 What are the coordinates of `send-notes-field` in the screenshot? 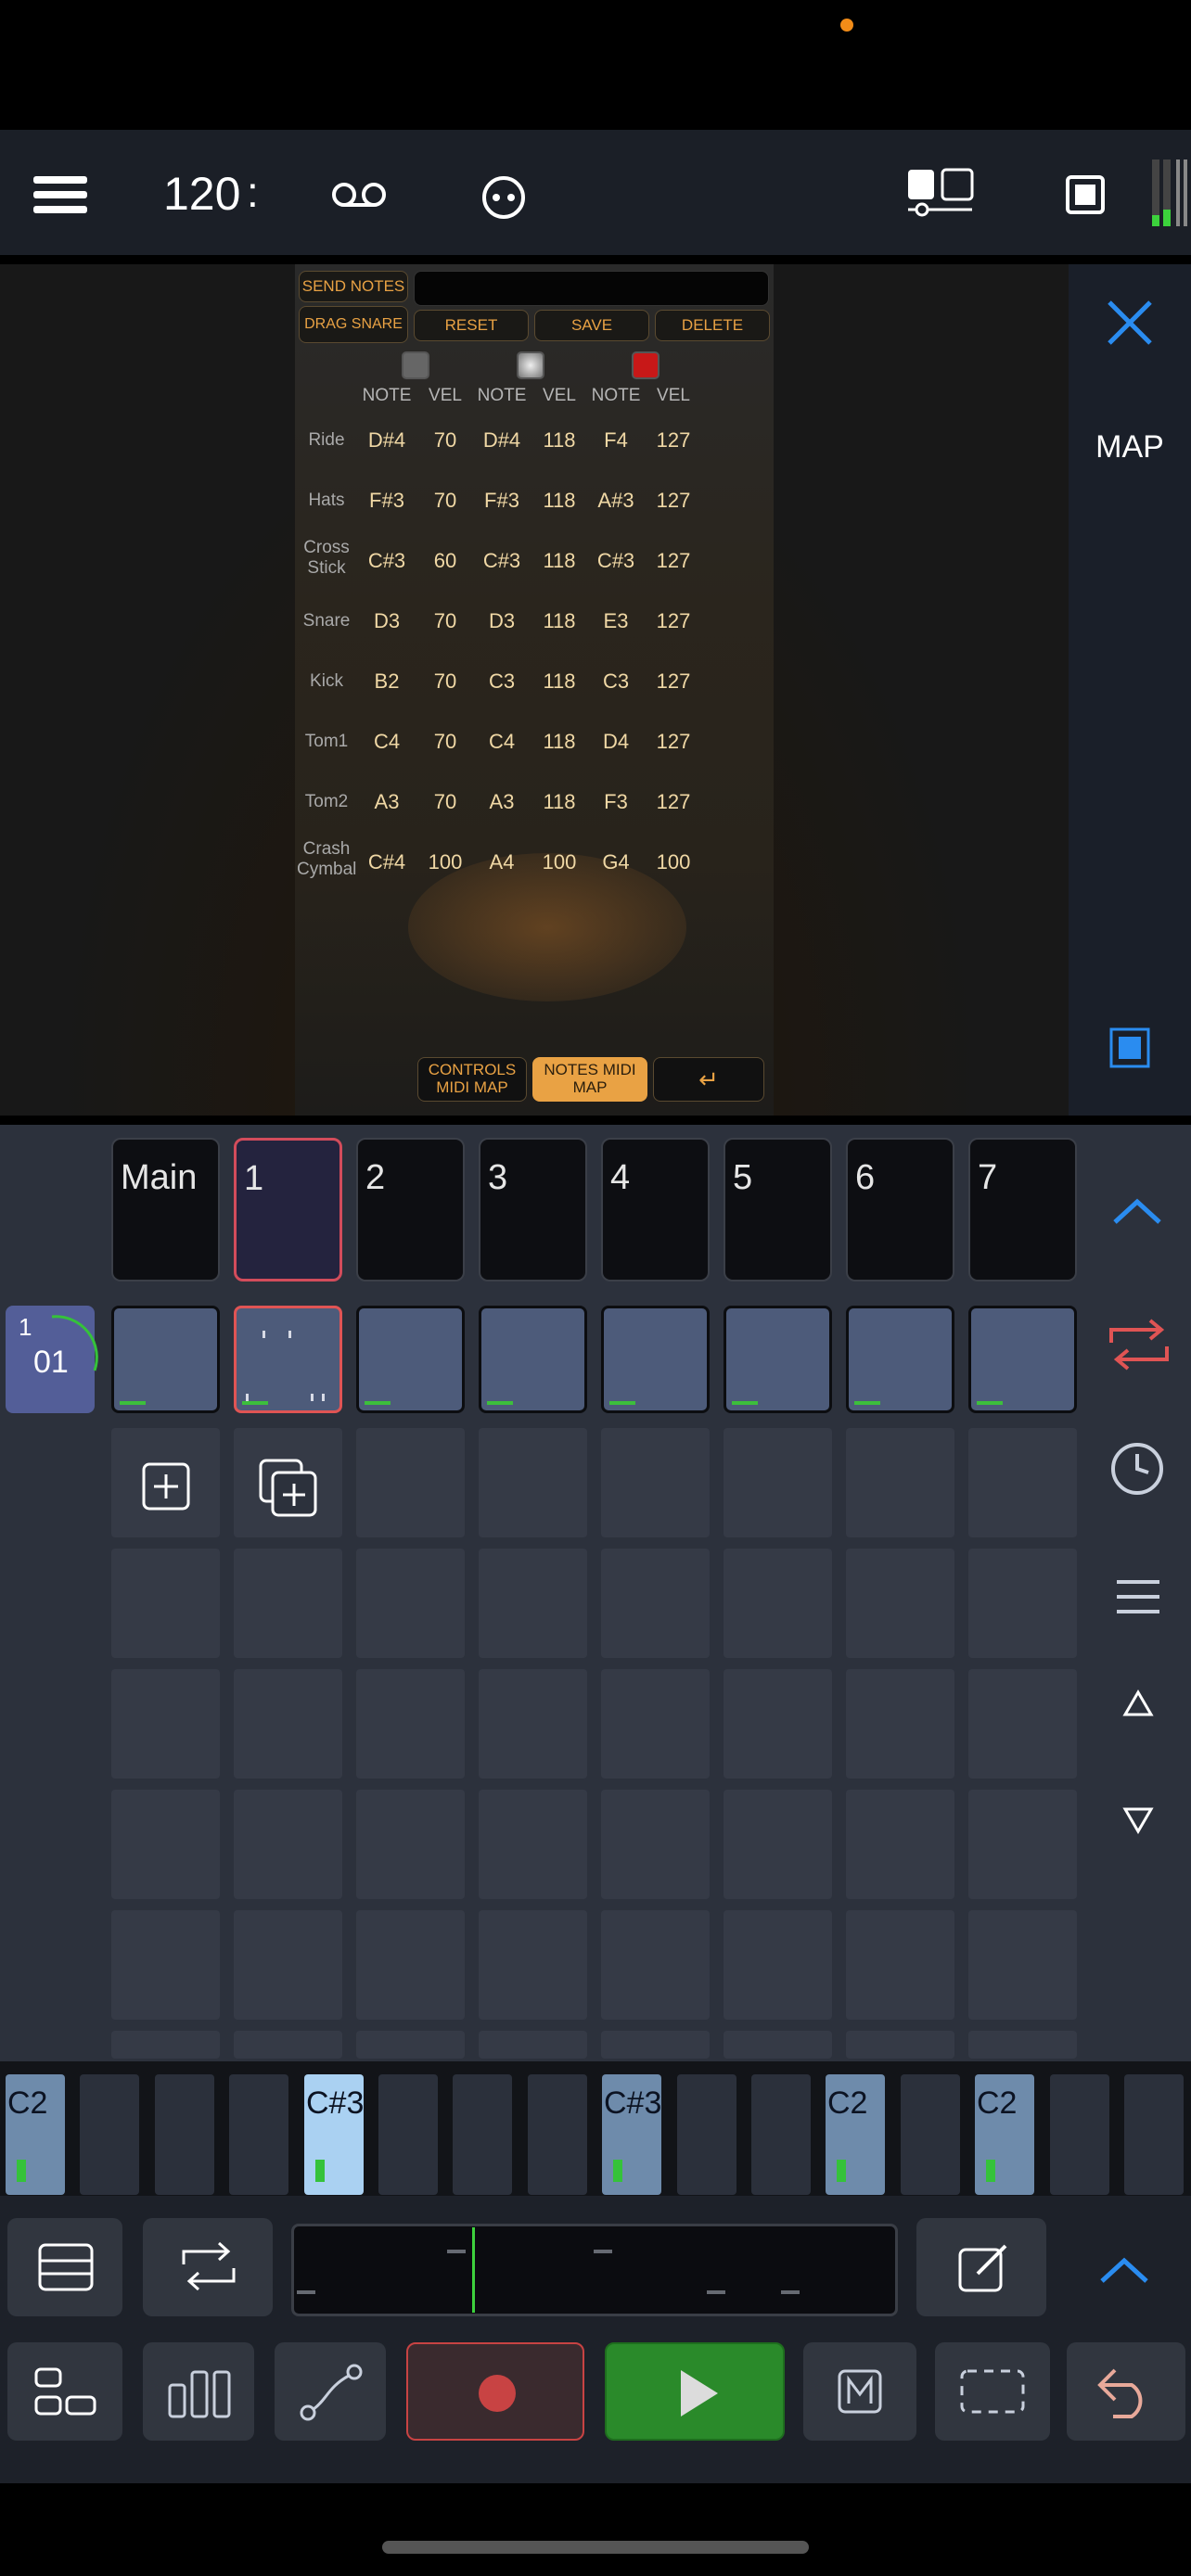 It's located at (591, 288).